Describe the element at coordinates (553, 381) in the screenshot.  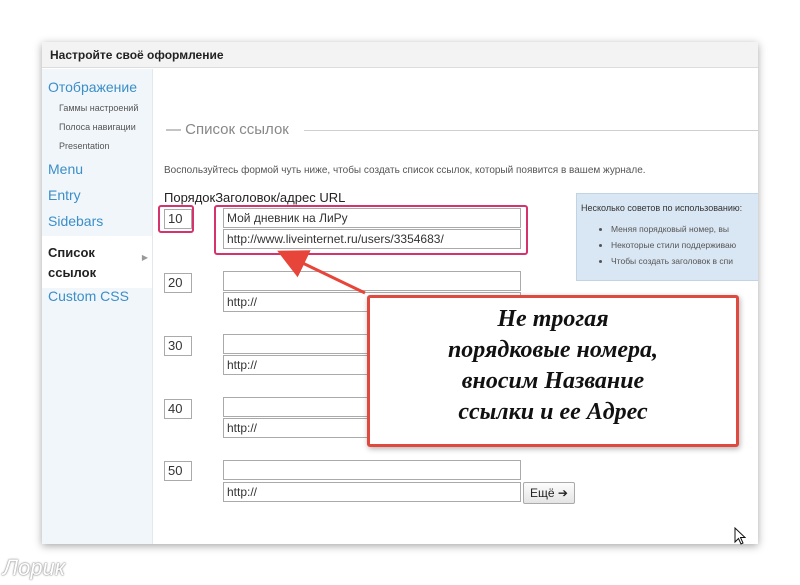
I see `callout-line: вносим Название` at that location.